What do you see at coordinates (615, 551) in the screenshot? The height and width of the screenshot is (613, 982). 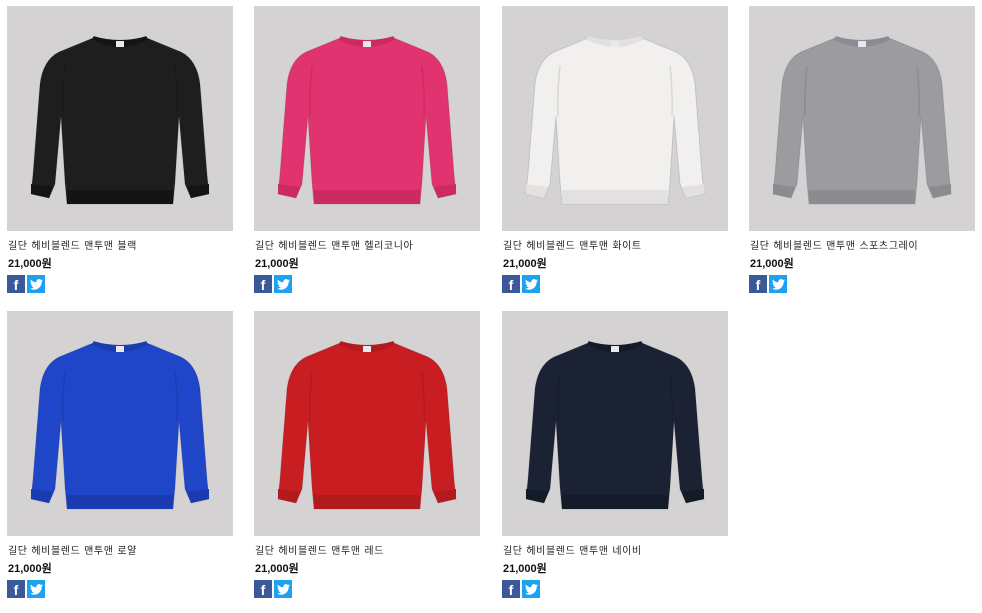 I see `product-title: 길단 헤비블렌드 맨투맨 네이비` at bounding box center [615, 551].